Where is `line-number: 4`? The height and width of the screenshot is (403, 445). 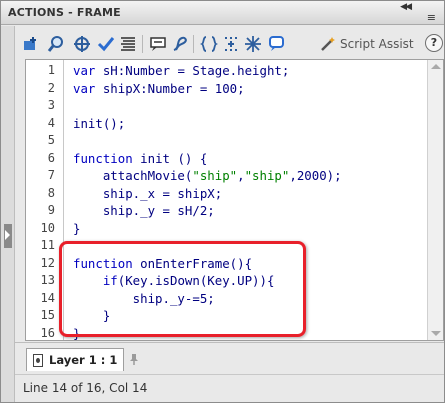 line-number: 4 is located at coordinates (51, 122).